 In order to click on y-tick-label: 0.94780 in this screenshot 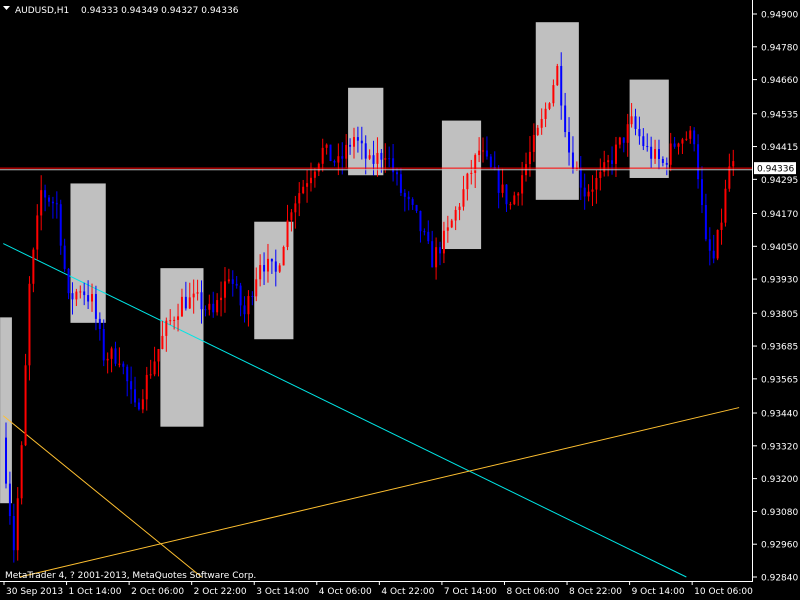, I will do `click(779, 48)`.